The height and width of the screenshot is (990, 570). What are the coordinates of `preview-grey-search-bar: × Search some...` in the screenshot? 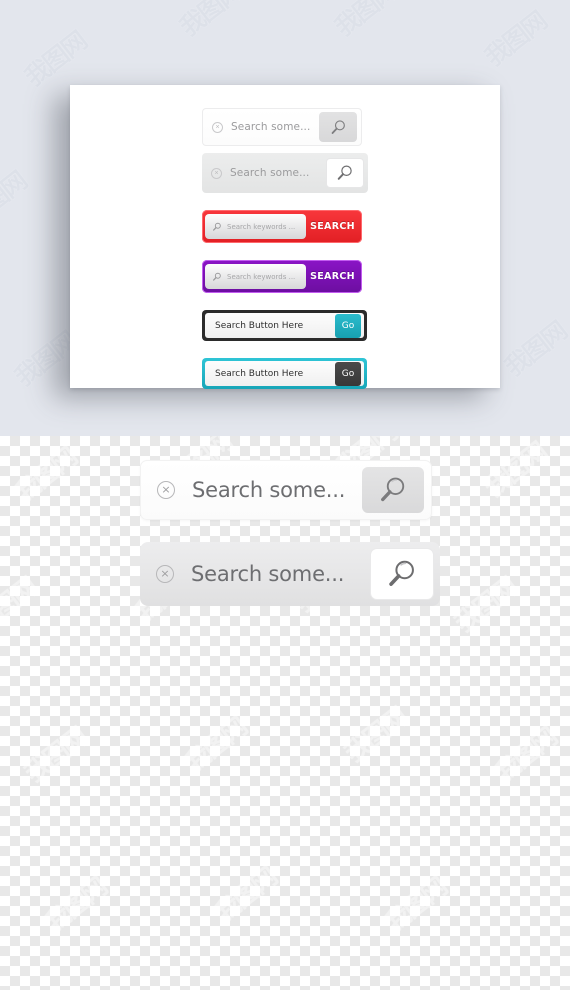 It's located at (285, 173).